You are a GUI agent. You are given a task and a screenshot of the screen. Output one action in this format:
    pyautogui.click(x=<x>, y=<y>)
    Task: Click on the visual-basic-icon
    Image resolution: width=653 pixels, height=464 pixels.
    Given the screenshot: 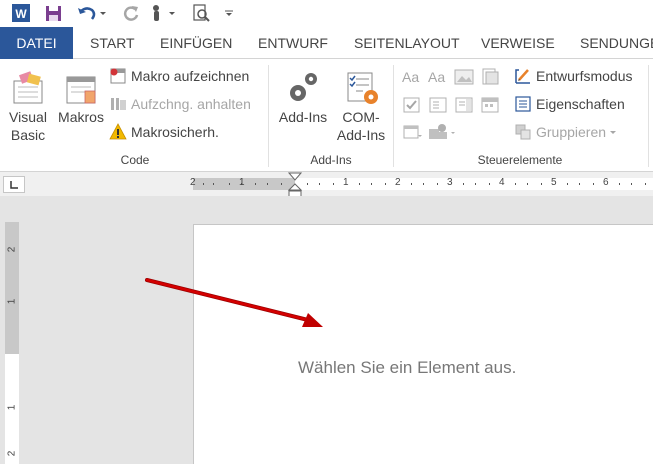 What is the action you would take?
    pyautogui.click(x=28, y=87)
    